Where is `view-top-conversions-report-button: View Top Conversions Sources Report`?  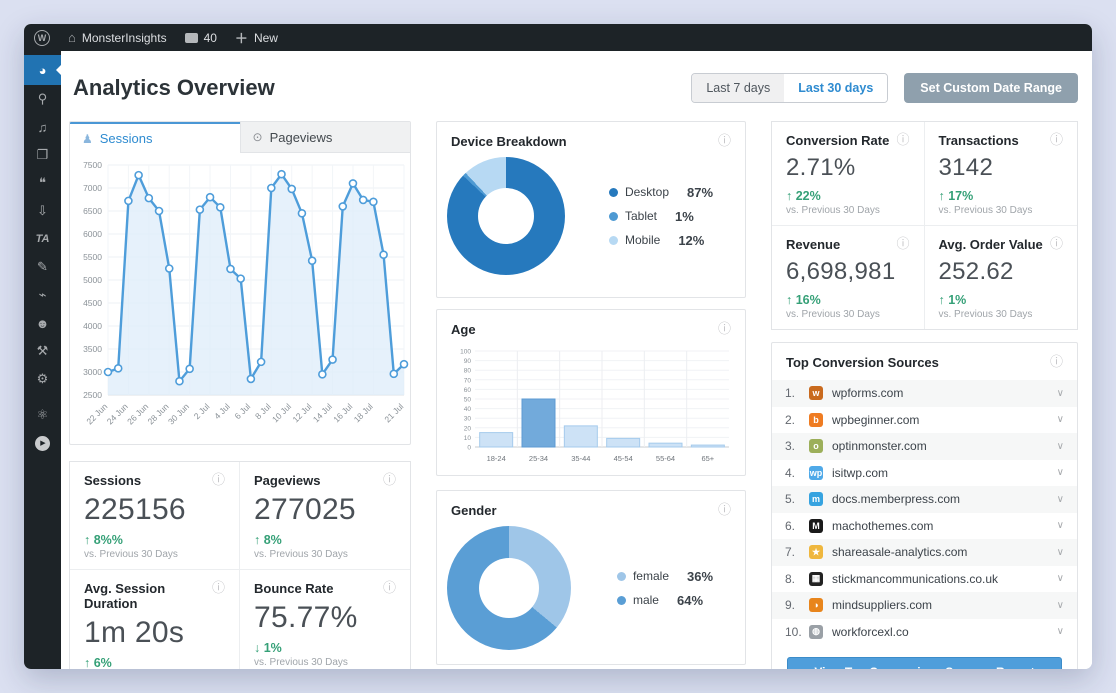 view-top-conversions-report-button: View Top Conversions Sources Report is located at coordinates (924, 663).